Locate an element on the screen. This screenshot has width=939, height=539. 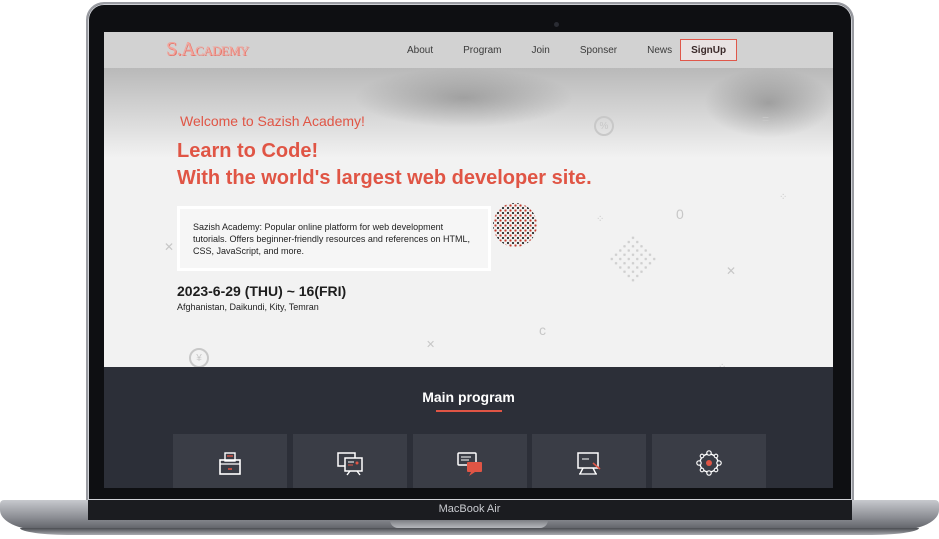
program-title: Main program is located at coordinates (468, 397).